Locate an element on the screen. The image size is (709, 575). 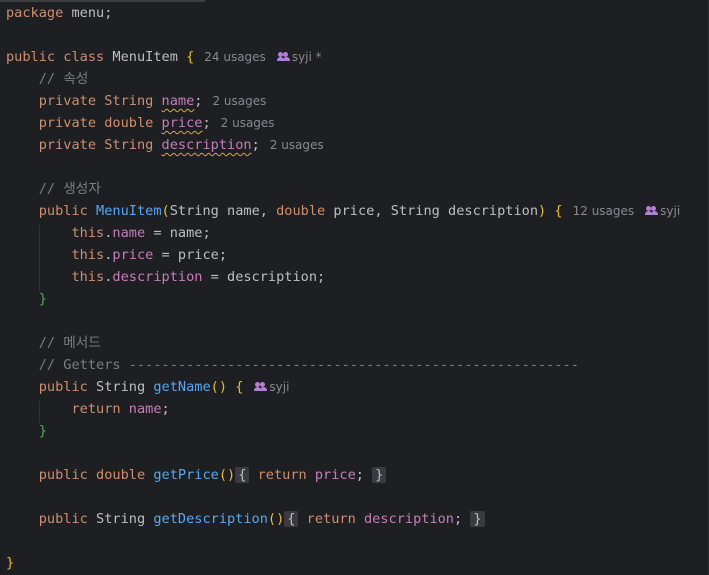
code-line-18: public String getName() {syji is located at coordinates (164, 387).